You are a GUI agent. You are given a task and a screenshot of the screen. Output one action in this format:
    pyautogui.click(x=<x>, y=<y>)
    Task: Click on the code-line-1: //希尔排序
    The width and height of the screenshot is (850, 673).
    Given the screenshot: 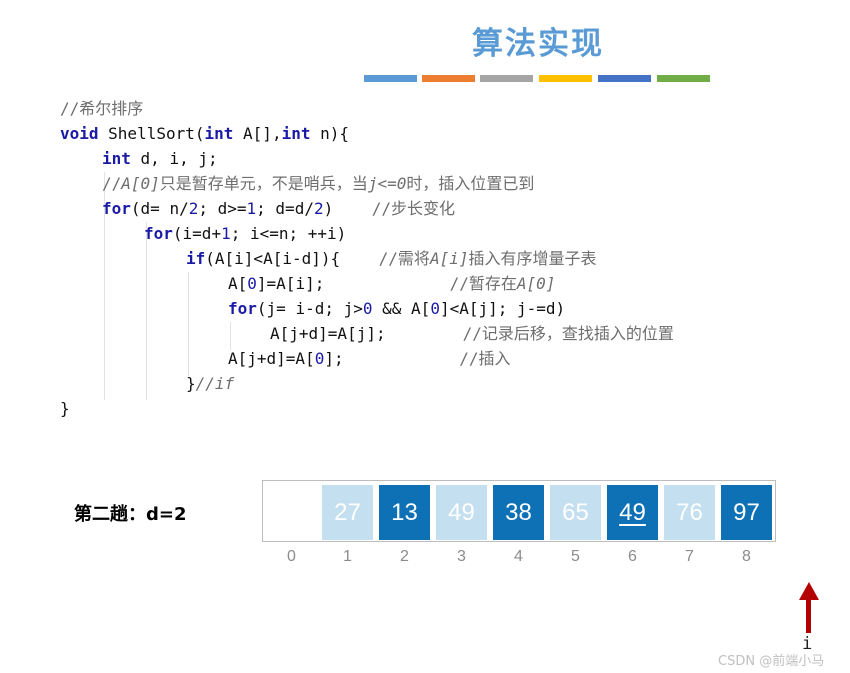 What is the action you would take?
    pyautogui.click(x=102, y=108)
    